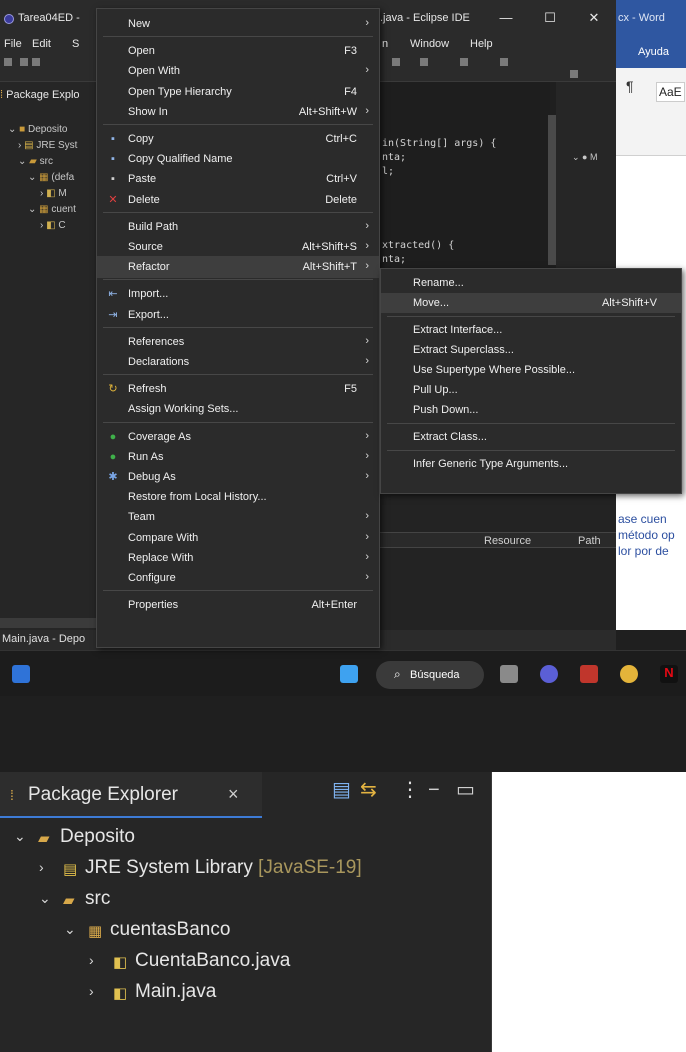 This screenshot has height=1052, width=686. Describe the element at coordinates (341, 139) in the screenshot. I see `menu-item-shortcut: Ctrl+C` at that location.